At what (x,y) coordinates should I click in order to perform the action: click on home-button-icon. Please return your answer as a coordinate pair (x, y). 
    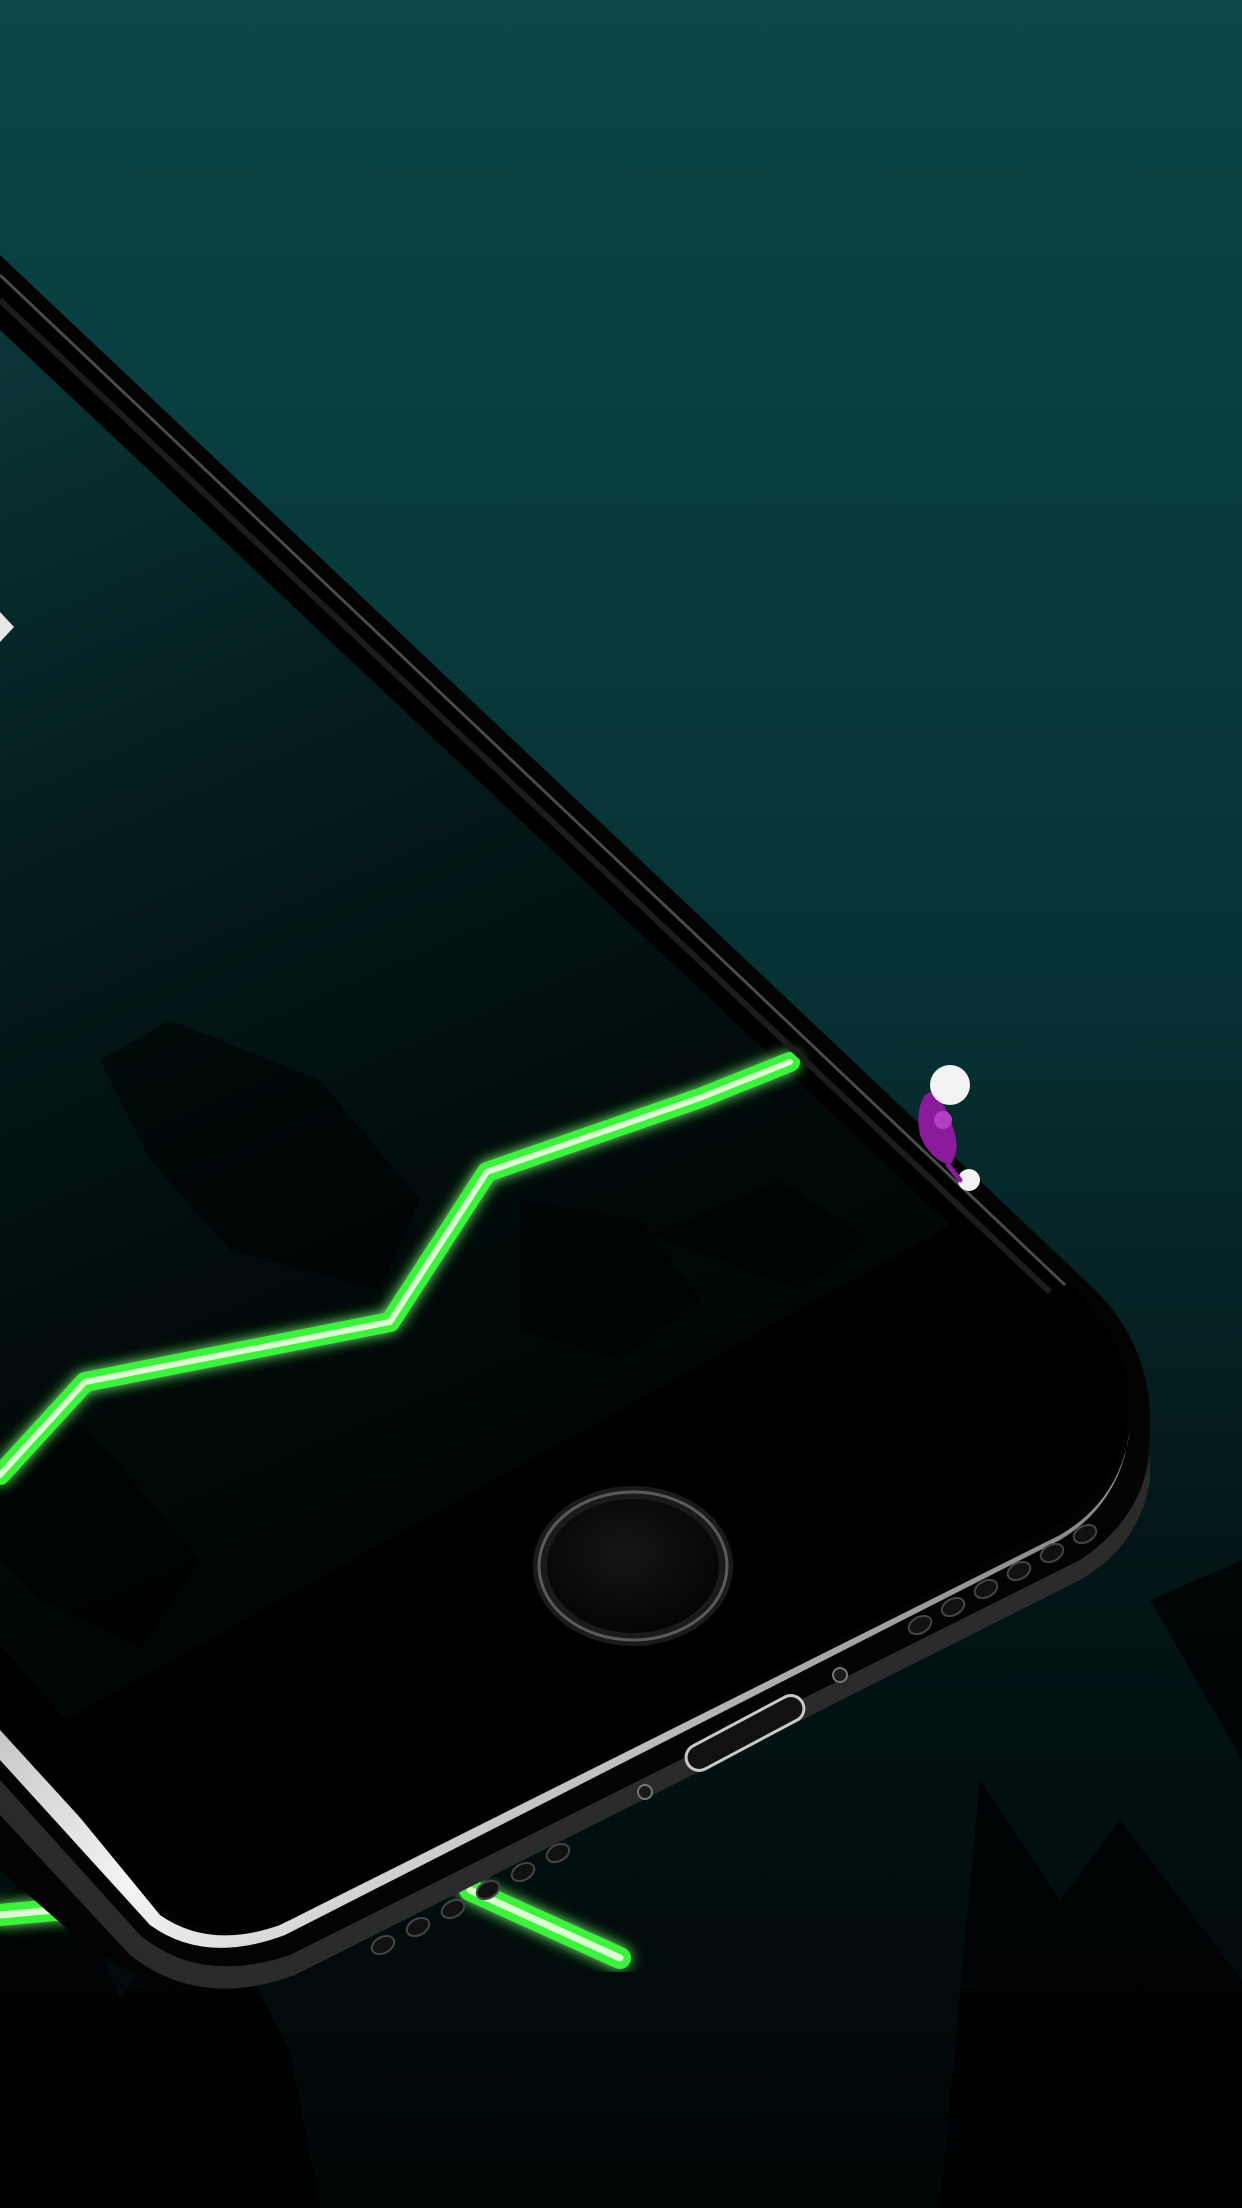
    Looking at the image, I should click on (633, 1566).